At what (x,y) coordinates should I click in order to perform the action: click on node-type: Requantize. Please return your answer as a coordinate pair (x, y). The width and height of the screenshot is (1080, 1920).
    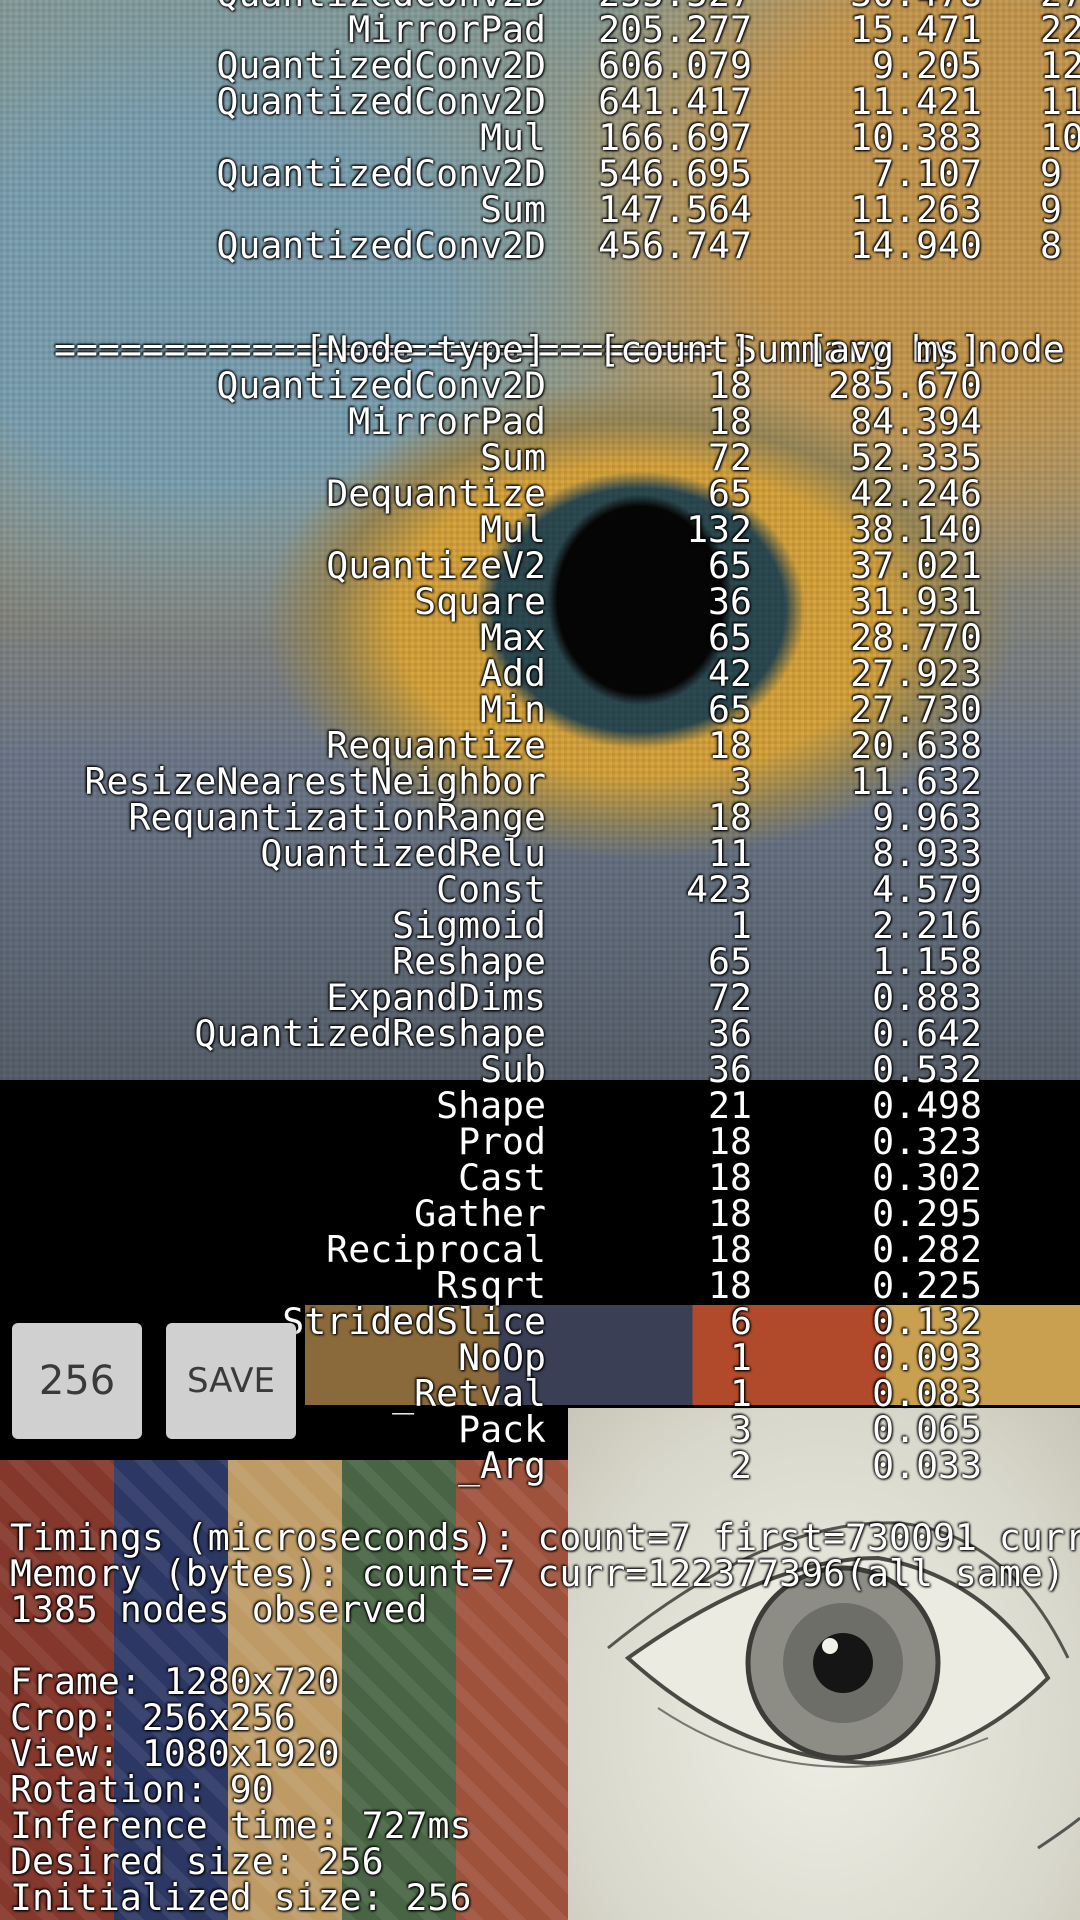
    Looking at the image, I should click on (436, 745).